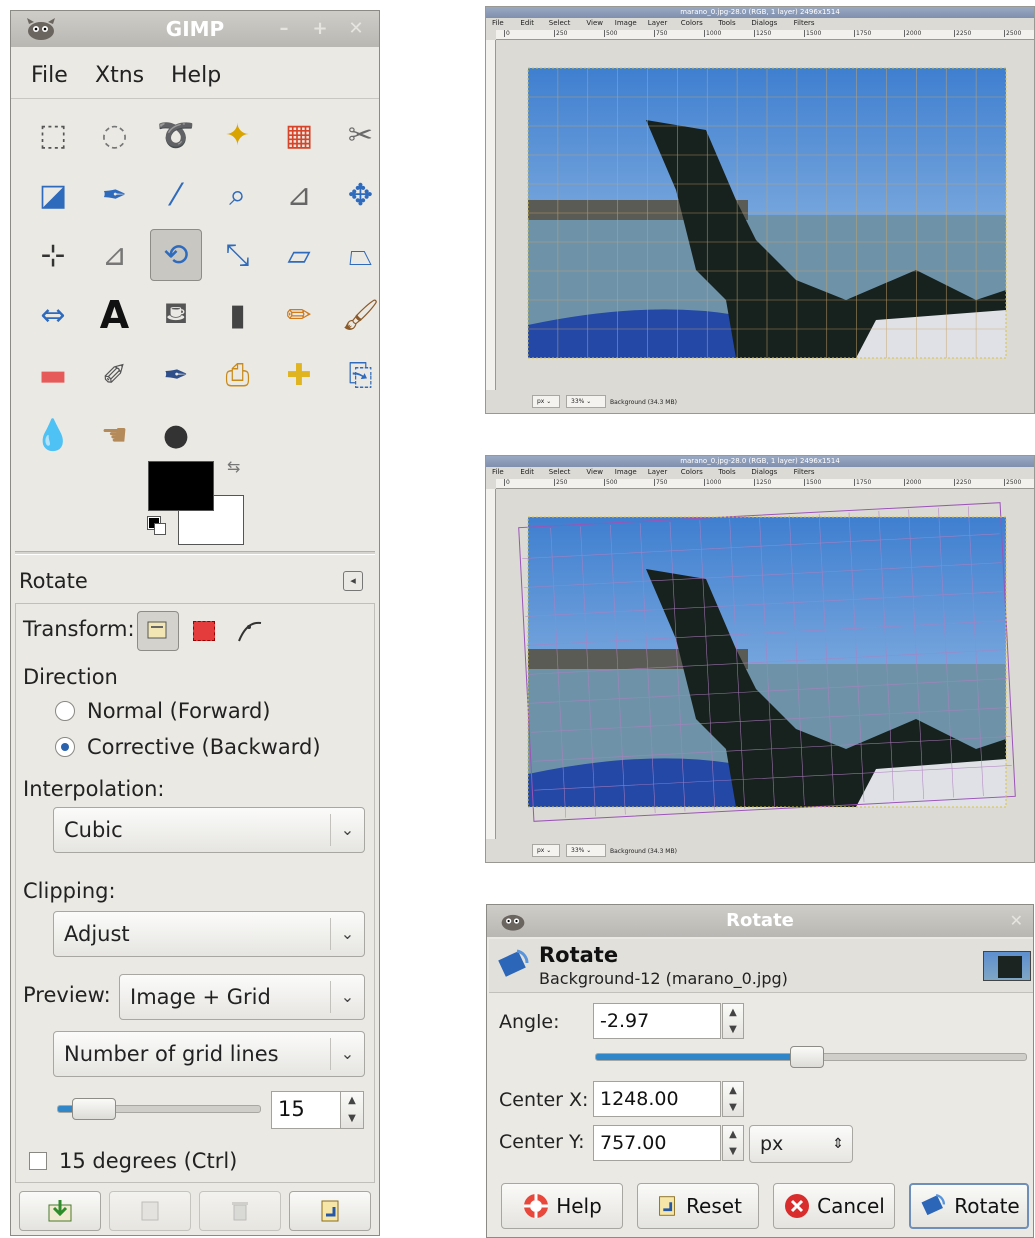 The width and height of the screenshot is (1035, 1238). Describe the element at coordinates (94, 1109) in the screenshot. I see `grid-lines-slider-thumb` at that location.